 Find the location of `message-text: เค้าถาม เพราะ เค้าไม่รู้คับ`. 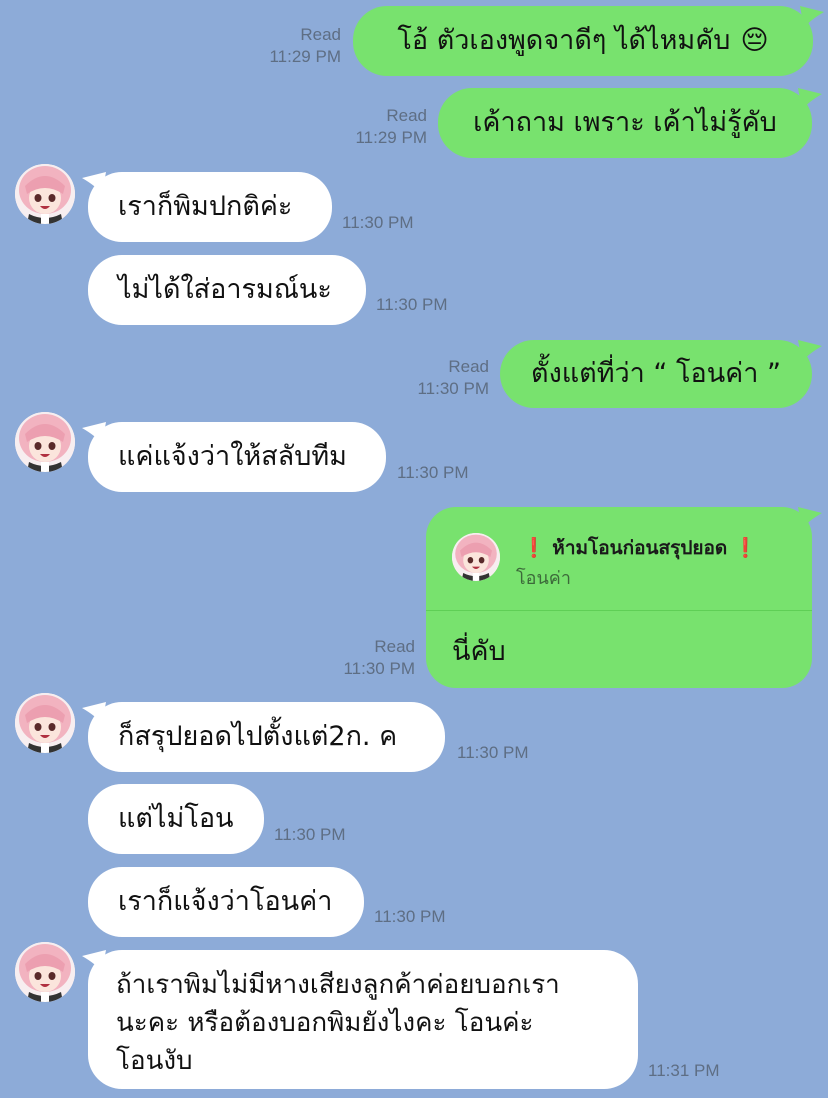

message-text: เค้าถาม เพราะ เค้าไม่รู้คับ is located at coordinates (625, 122).